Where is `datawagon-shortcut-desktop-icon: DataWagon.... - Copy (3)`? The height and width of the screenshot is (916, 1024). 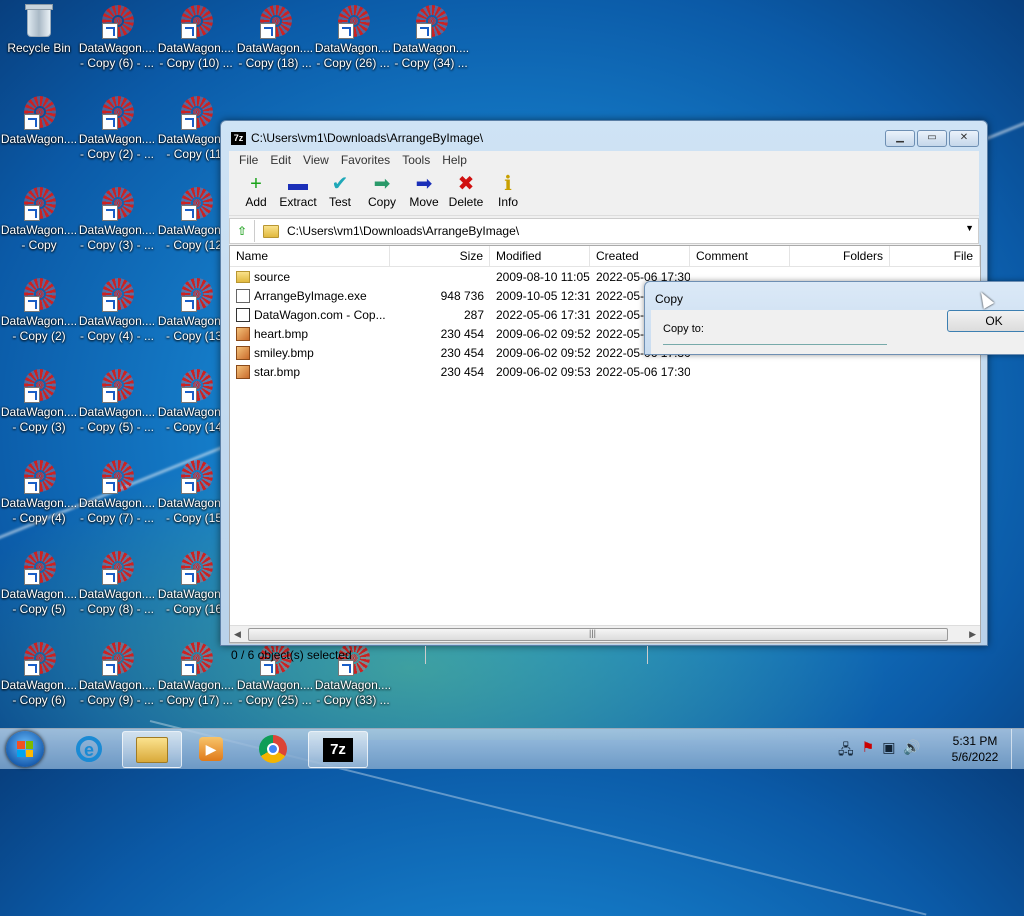
datawagon-shortcut-desktop-icon: DataWagon.... - Copy (3) is located at coordinates (39, 402).